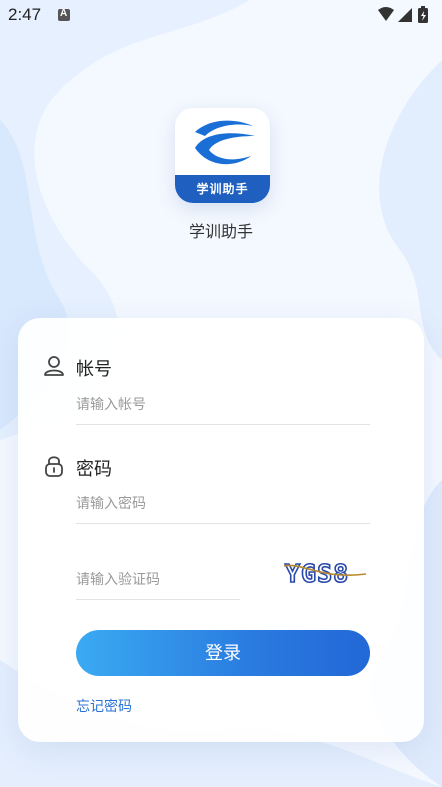  What do you see at coordinates (64, 14) in the screenshot?
I see `notification-a-icon` at bounding box center [64, 14].